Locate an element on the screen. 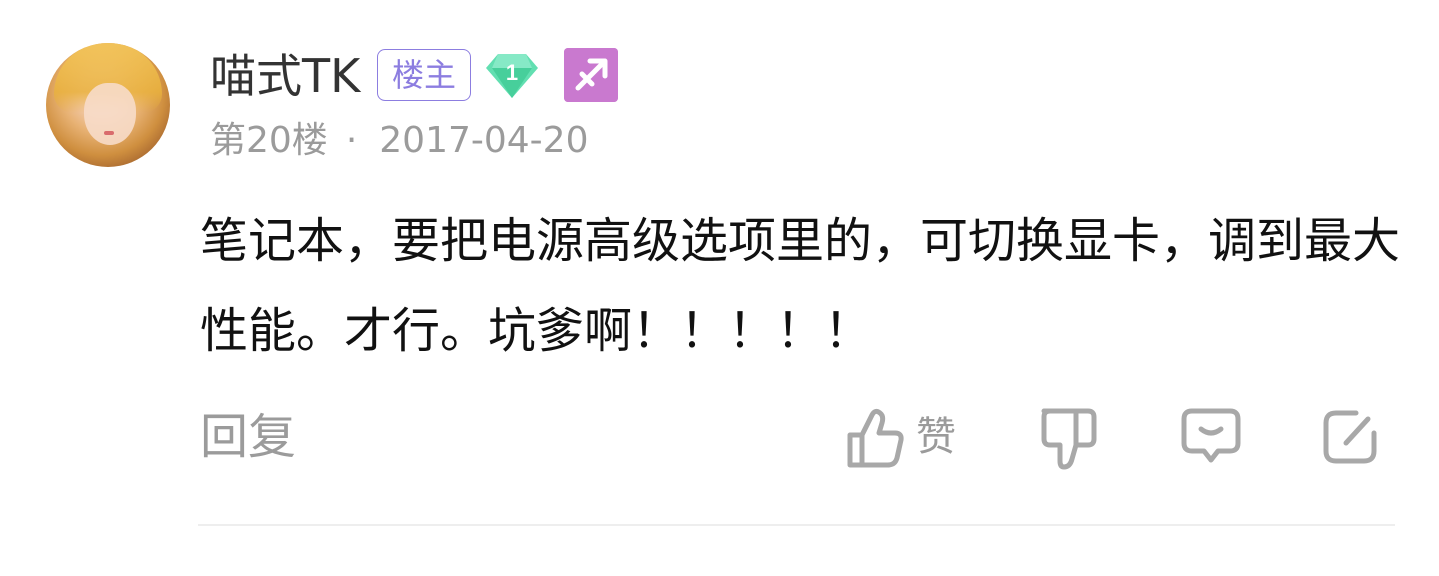  user-name: 喵式TK is located at coordinates (285, 76).